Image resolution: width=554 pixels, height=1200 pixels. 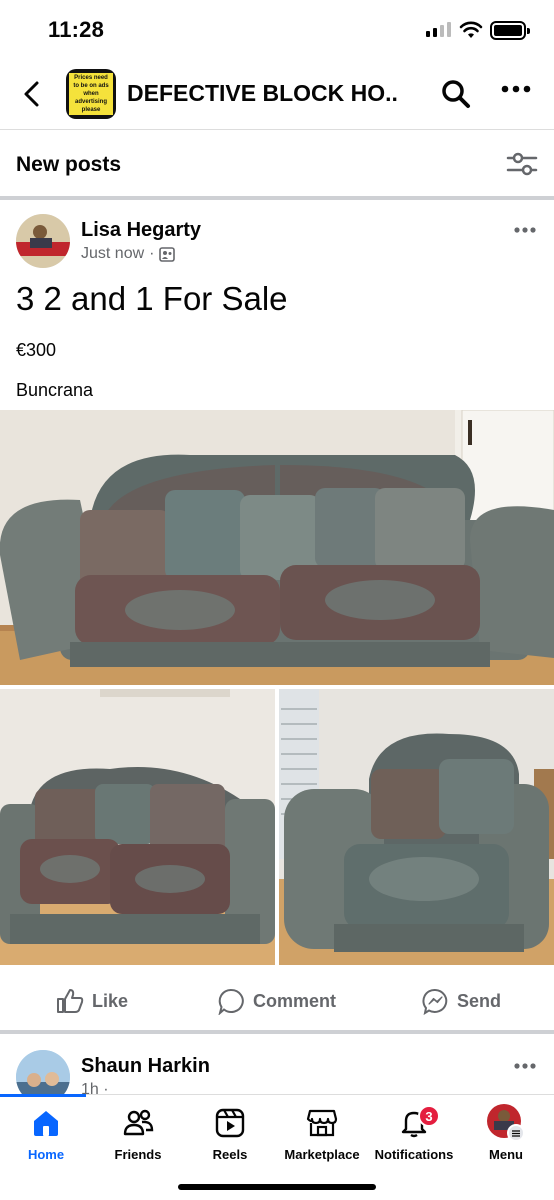 What do you see at coordinates (295, 1001) in the screenshot?
I see `comment-label: Comment` at bounding box center [295, 1001].